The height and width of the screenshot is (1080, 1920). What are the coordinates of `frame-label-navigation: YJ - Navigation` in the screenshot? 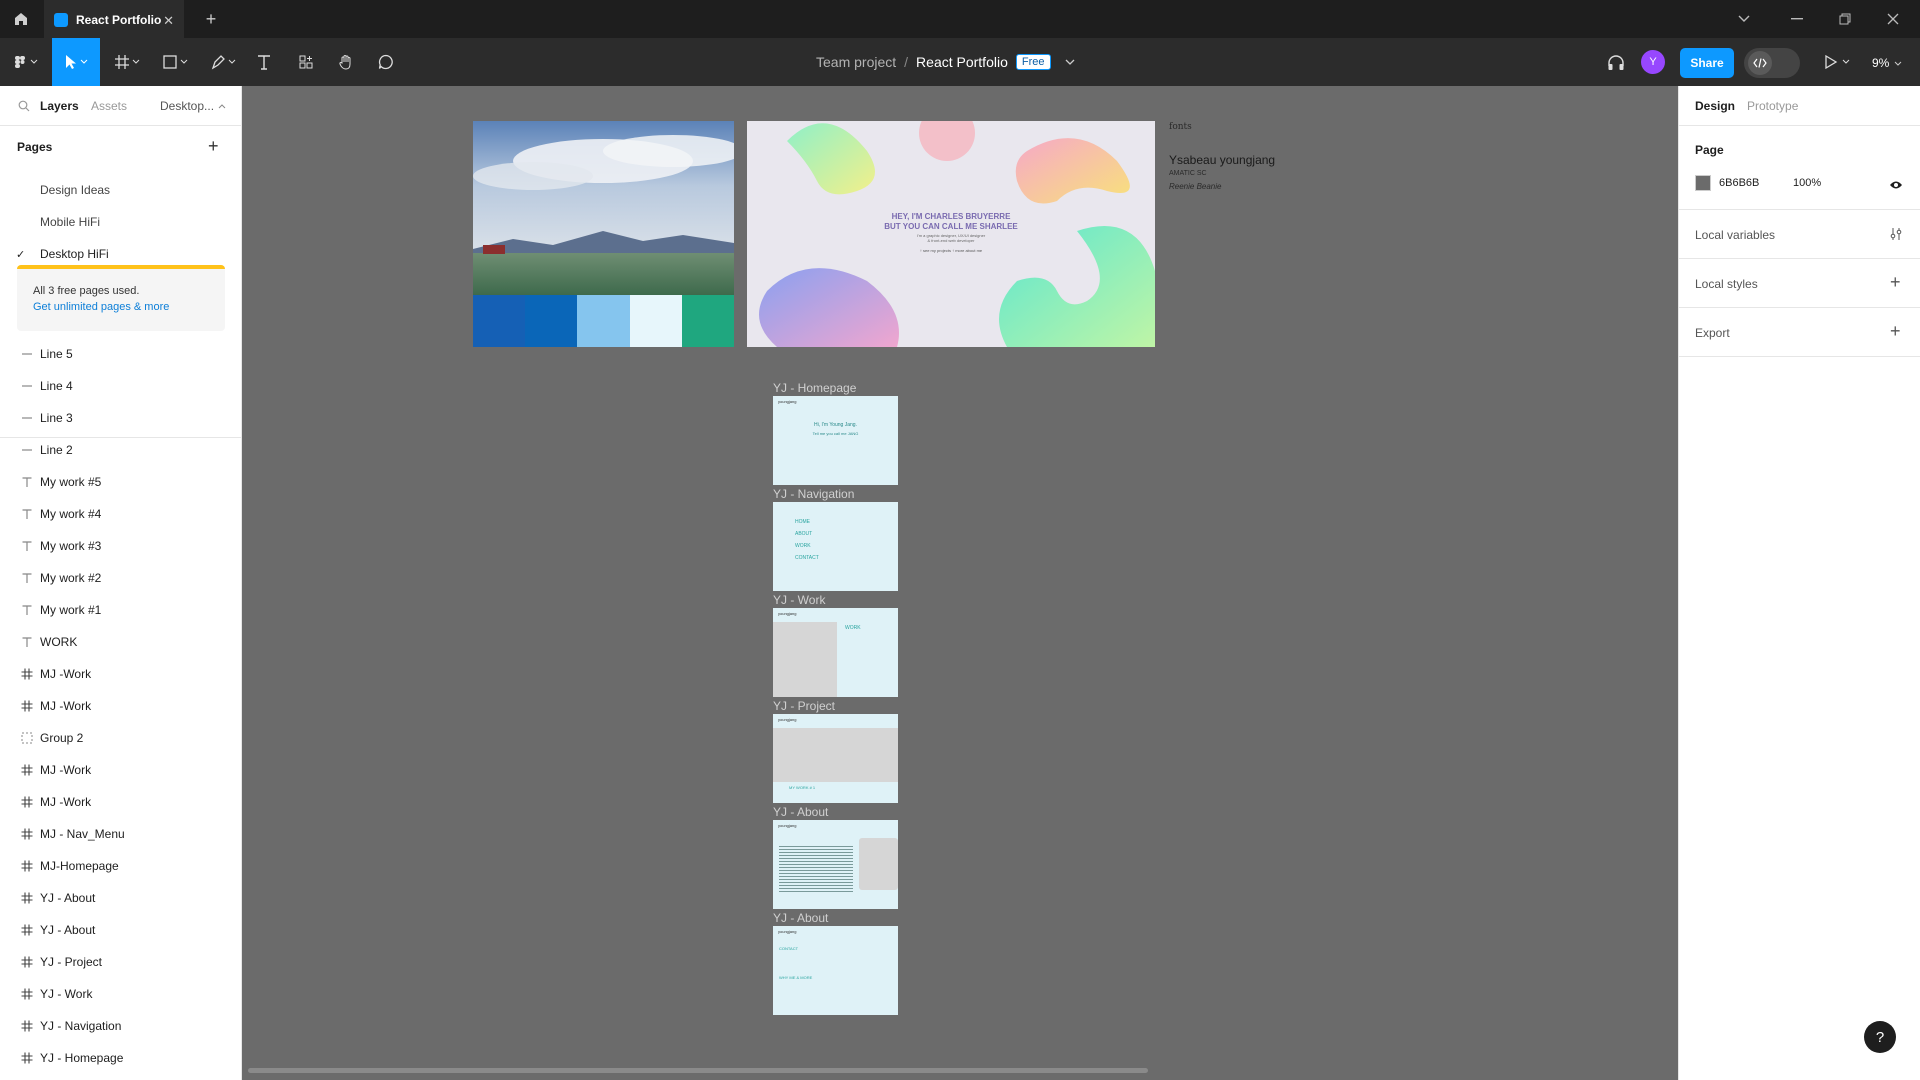 It's located at (813, 494).